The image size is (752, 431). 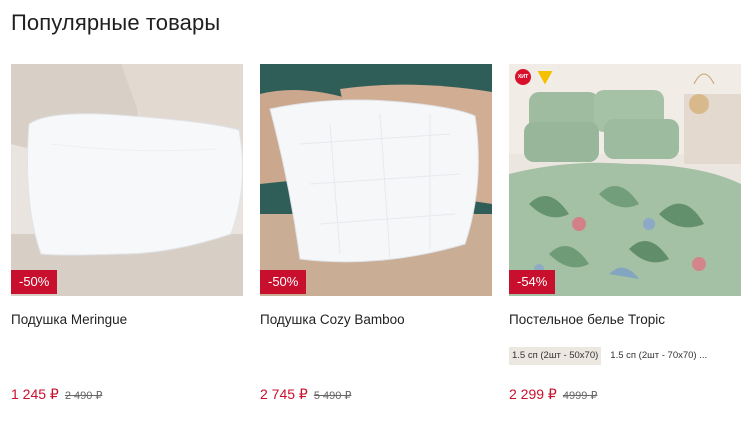 I want to click on price-block: 2 299 ₽ 4999 ₽, so click(x=553, y=394).